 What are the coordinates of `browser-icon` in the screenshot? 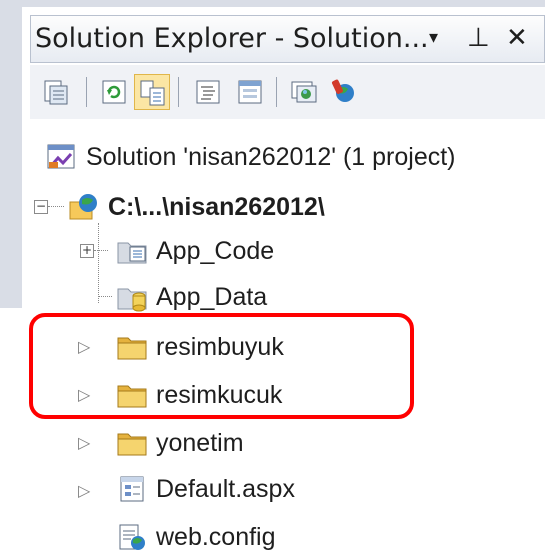 It's located at (304, 92).